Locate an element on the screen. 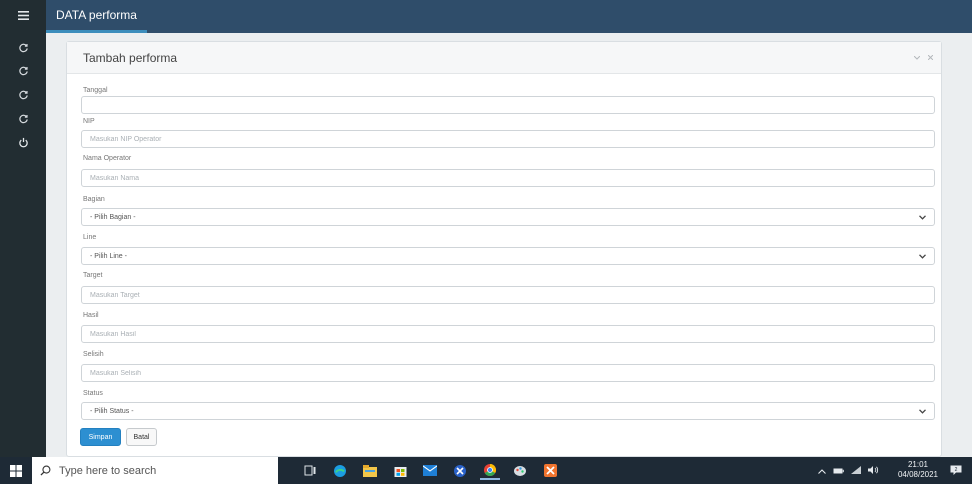 Image resolution: width=972 pixels, height=484 pixels. sidebar is located at coordinates (23, 228).